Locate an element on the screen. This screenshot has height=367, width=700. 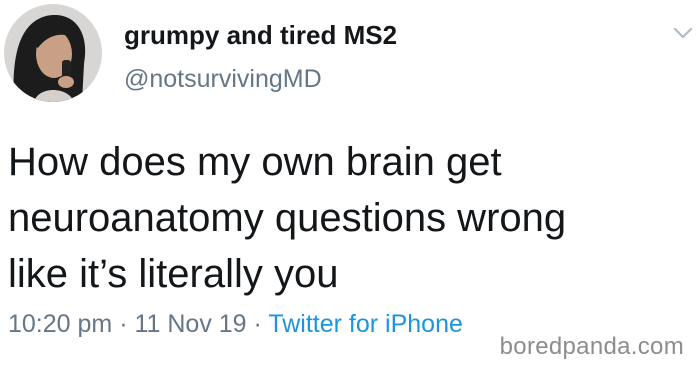
tweet-source-link: Twitter for iPhone is located at coordinates (365, 324).